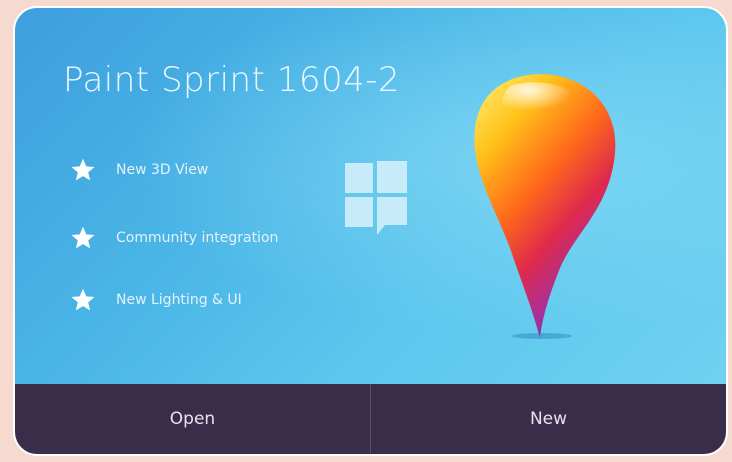  Describe the element at coordinates (545, 206) in the screenshot. I see `paint-balloon-logo` at that location.